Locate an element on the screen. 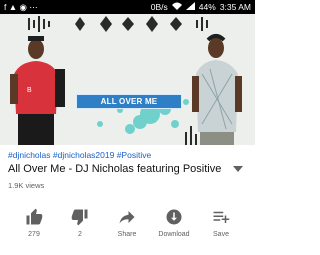  notification-icons: f ▲ ◉ ⋯ is located at coordinates (21, 7).